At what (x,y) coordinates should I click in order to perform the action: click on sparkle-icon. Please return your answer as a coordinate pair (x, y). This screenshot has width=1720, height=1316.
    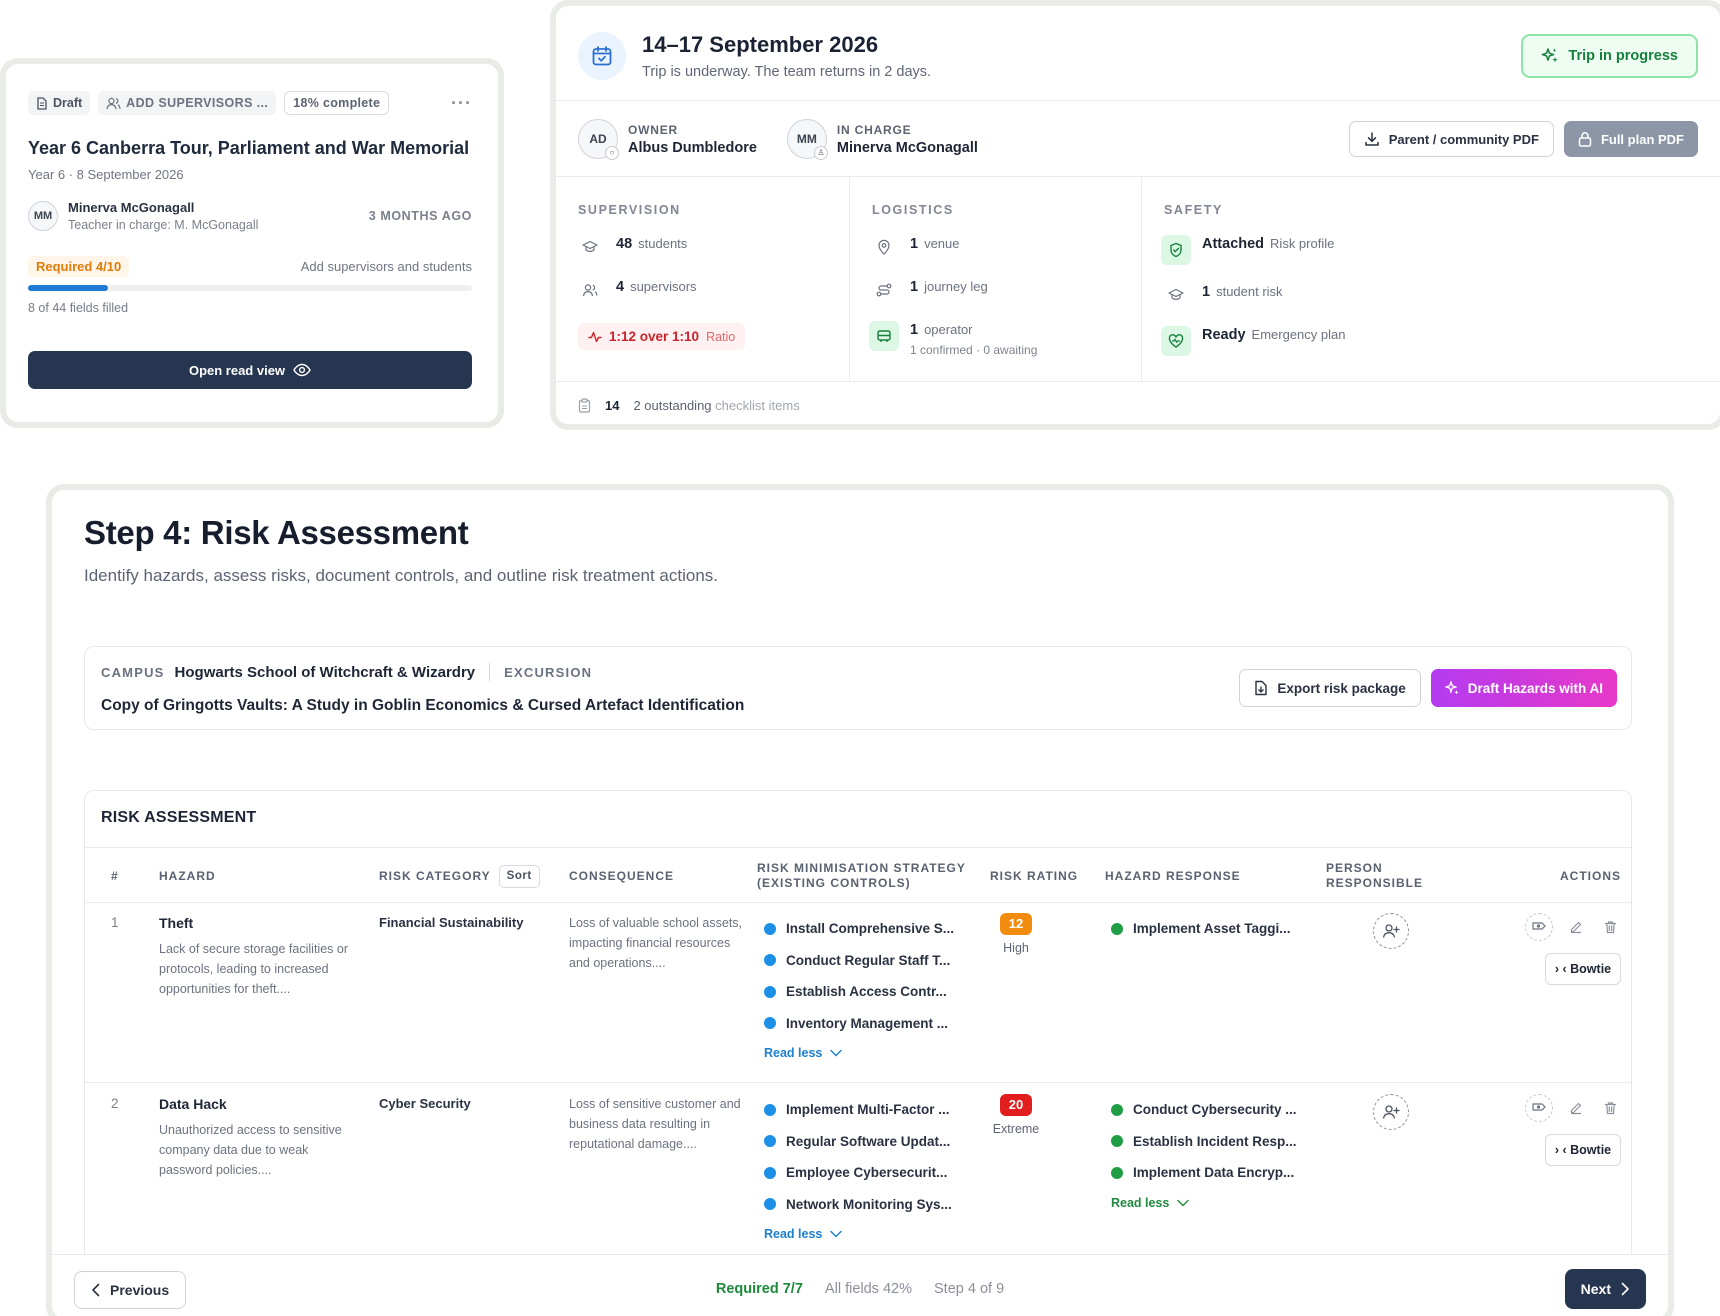
    Looking at the image, I should click on (1451, 687).